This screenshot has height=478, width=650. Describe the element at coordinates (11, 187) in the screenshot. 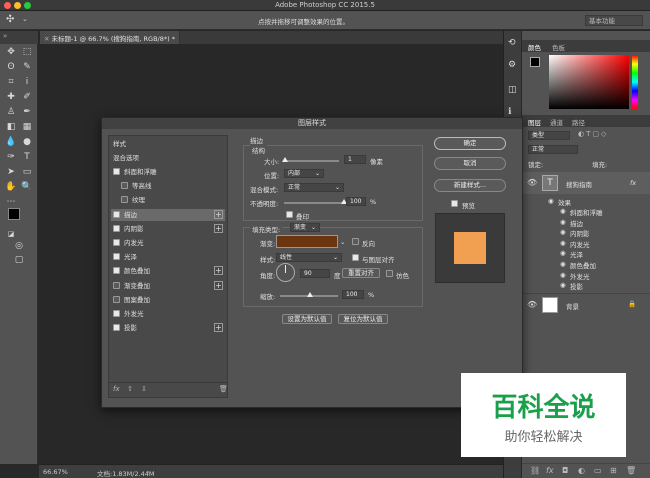

I see `hand-tool-icon: ✋` at that location.